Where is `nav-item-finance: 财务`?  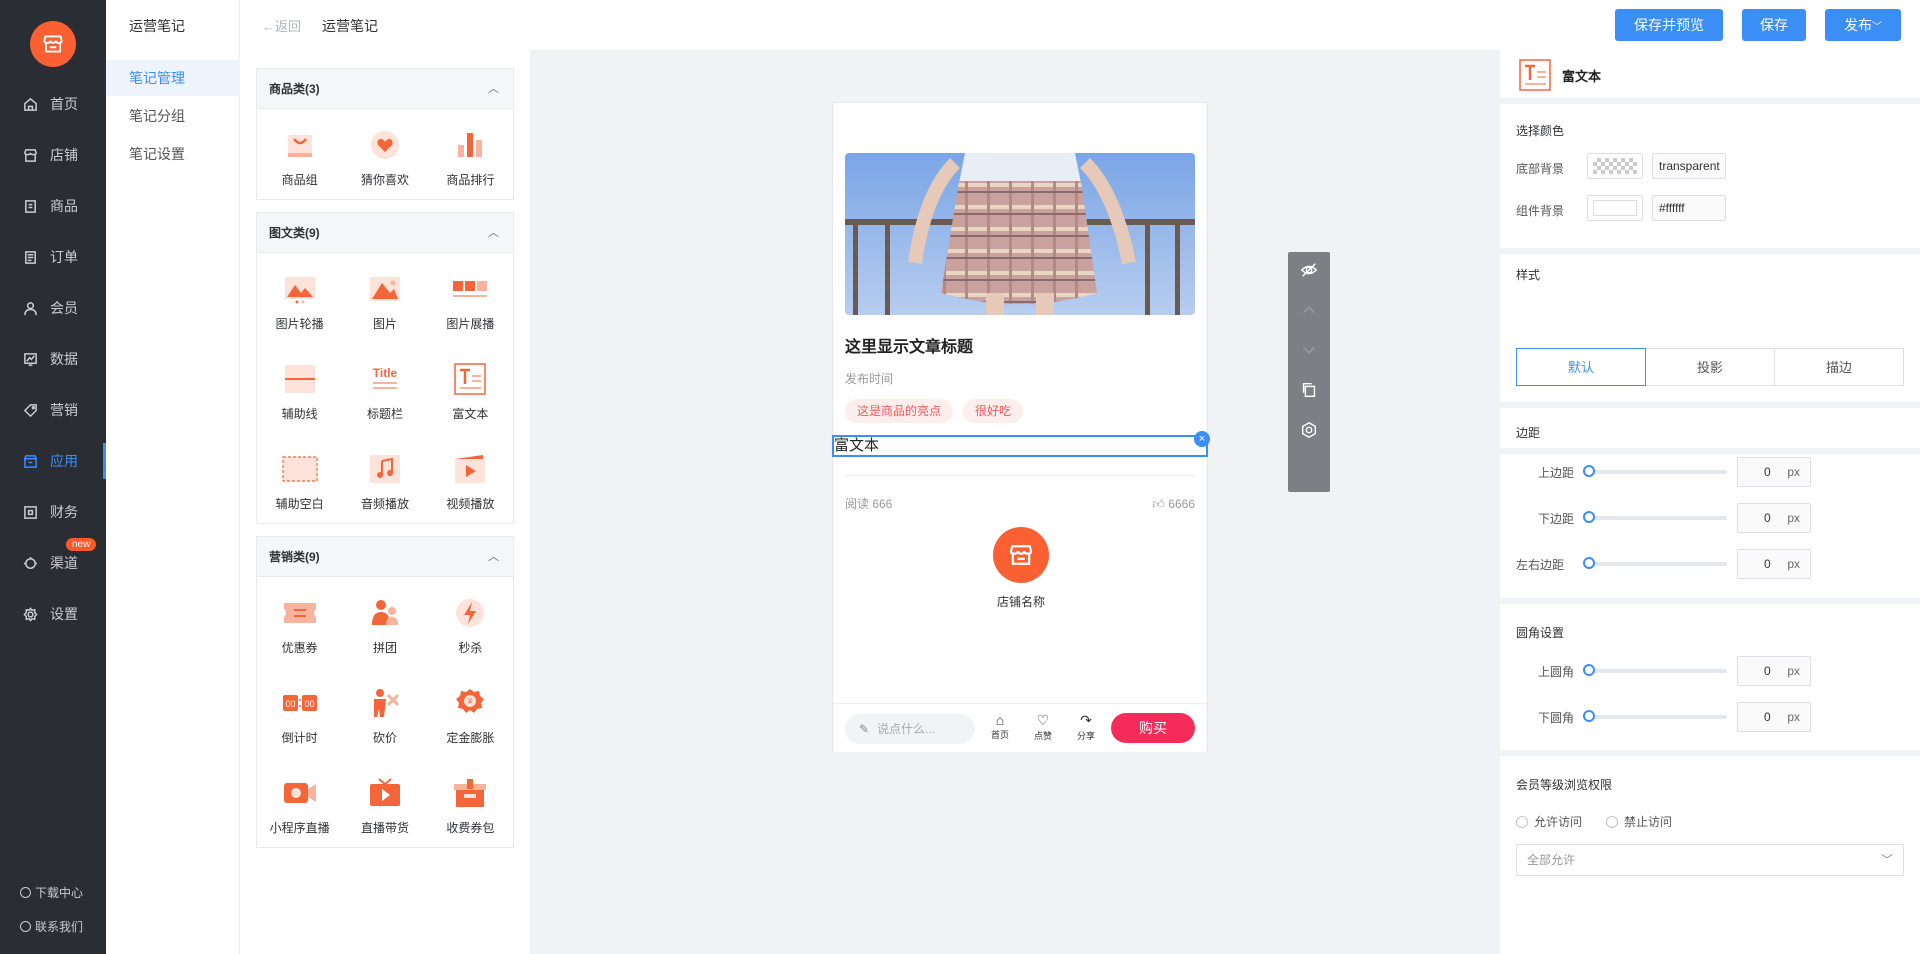
nav-item-finance: 财务 is located at coordinates (53, 512).